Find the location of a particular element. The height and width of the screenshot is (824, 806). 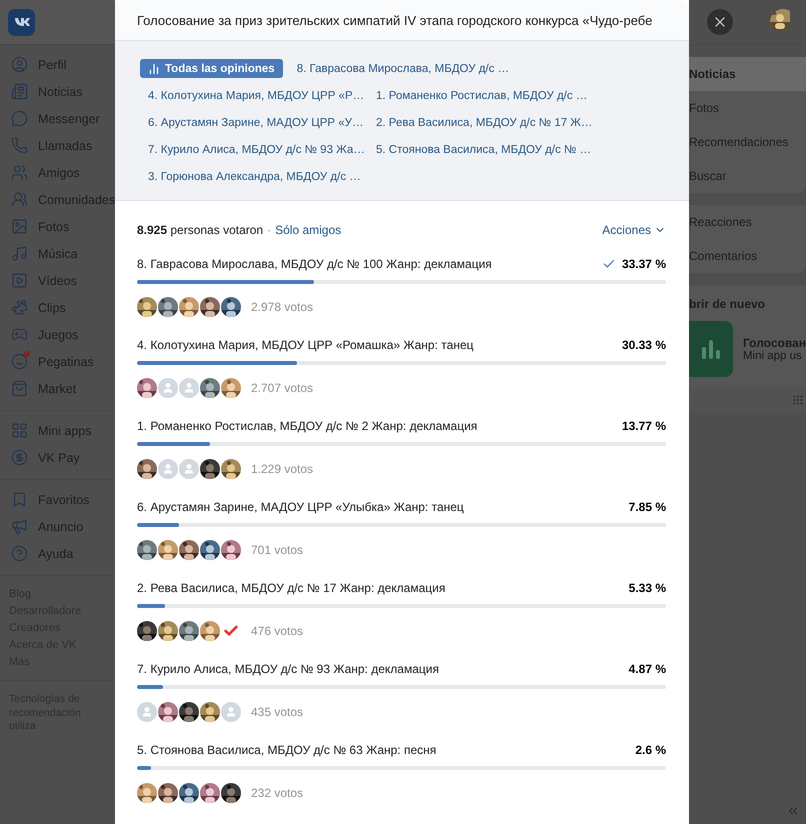

option-percent: 5.33 % is located at coordinates (647, 588).